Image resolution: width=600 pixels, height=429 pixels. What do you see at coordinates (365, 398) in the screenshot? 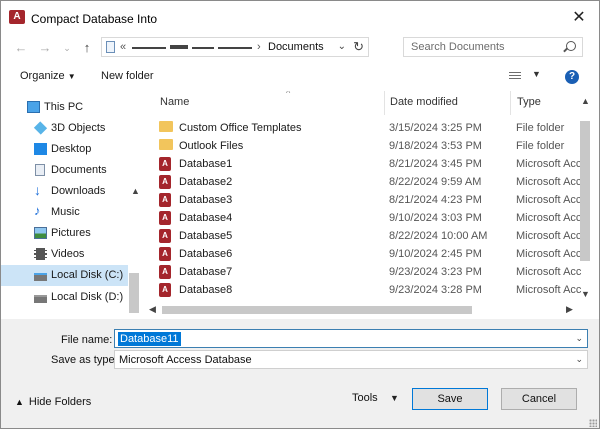
I see `tools-button: Tools` at bounding box center [365, 398].